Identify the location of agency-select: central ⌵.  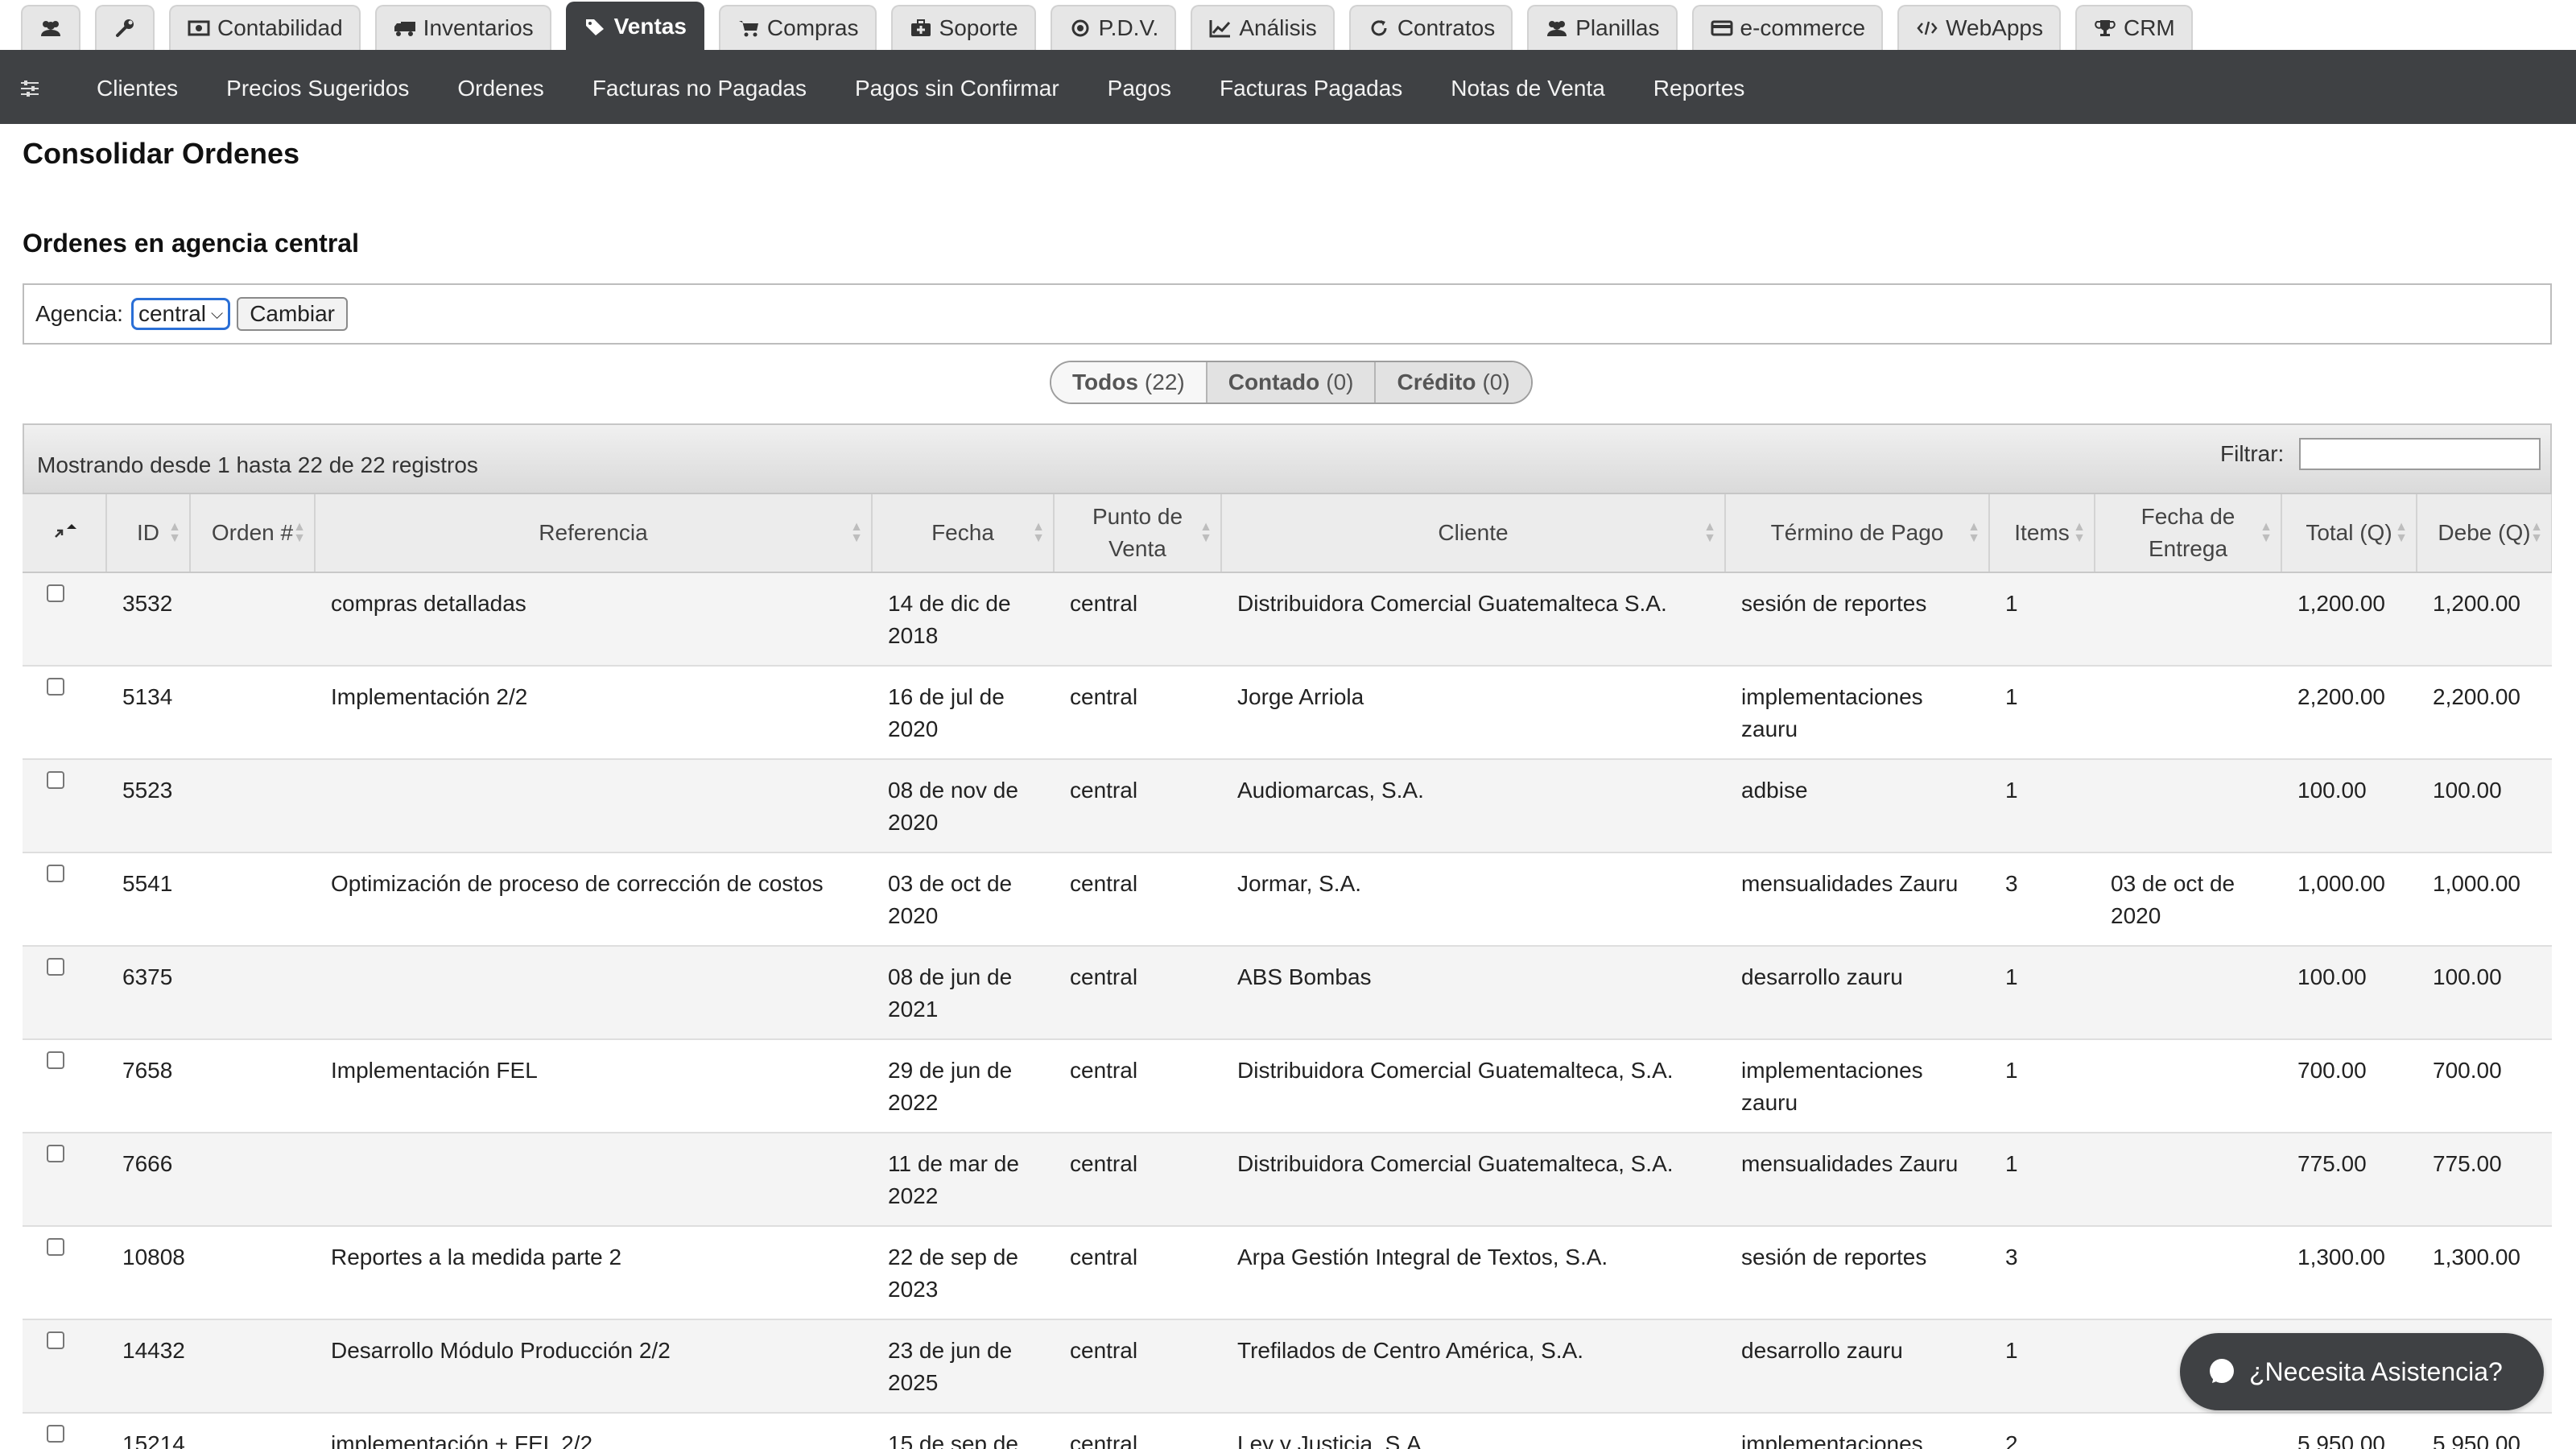
(180, 314).